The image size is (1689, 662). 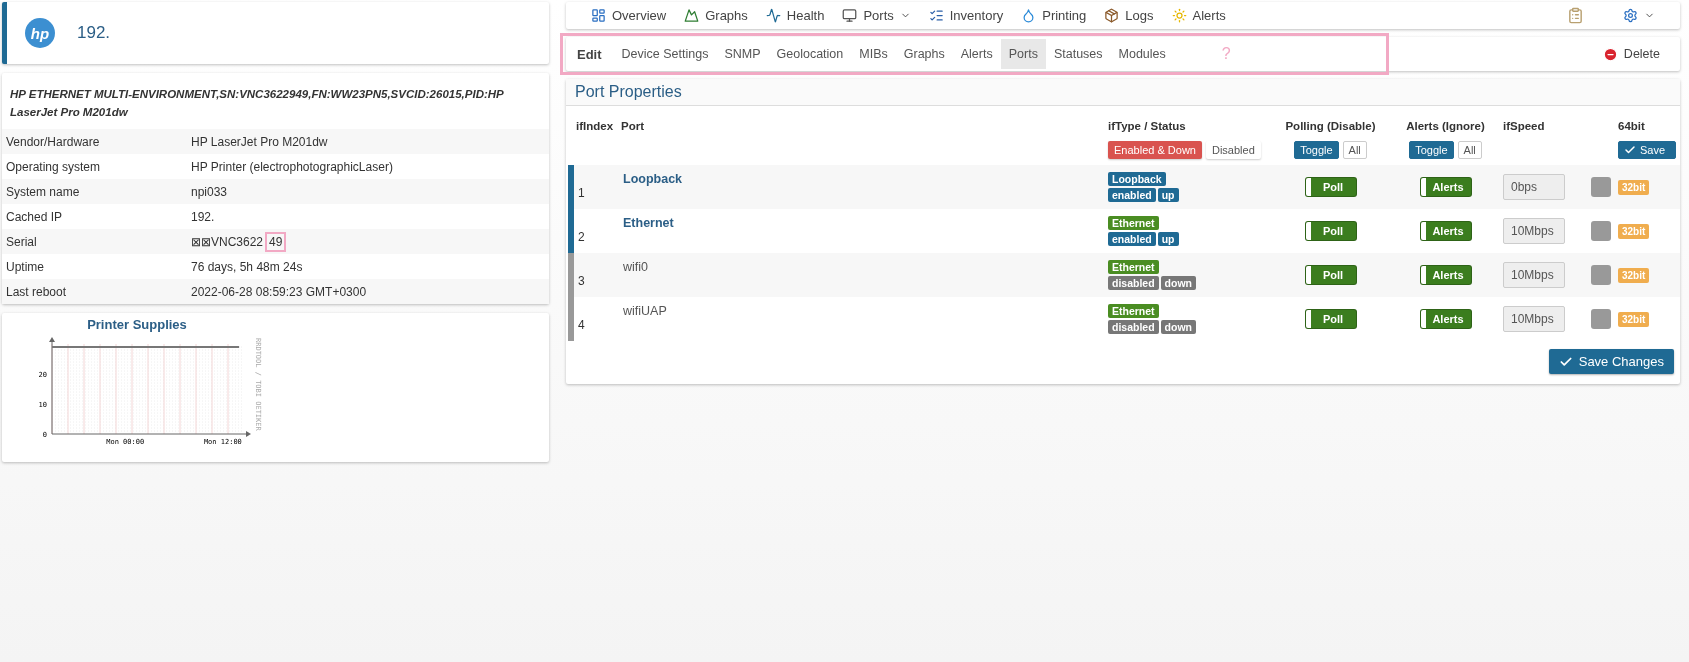 I want to click on info-label: Cached IP, so click(x=35, y=216).